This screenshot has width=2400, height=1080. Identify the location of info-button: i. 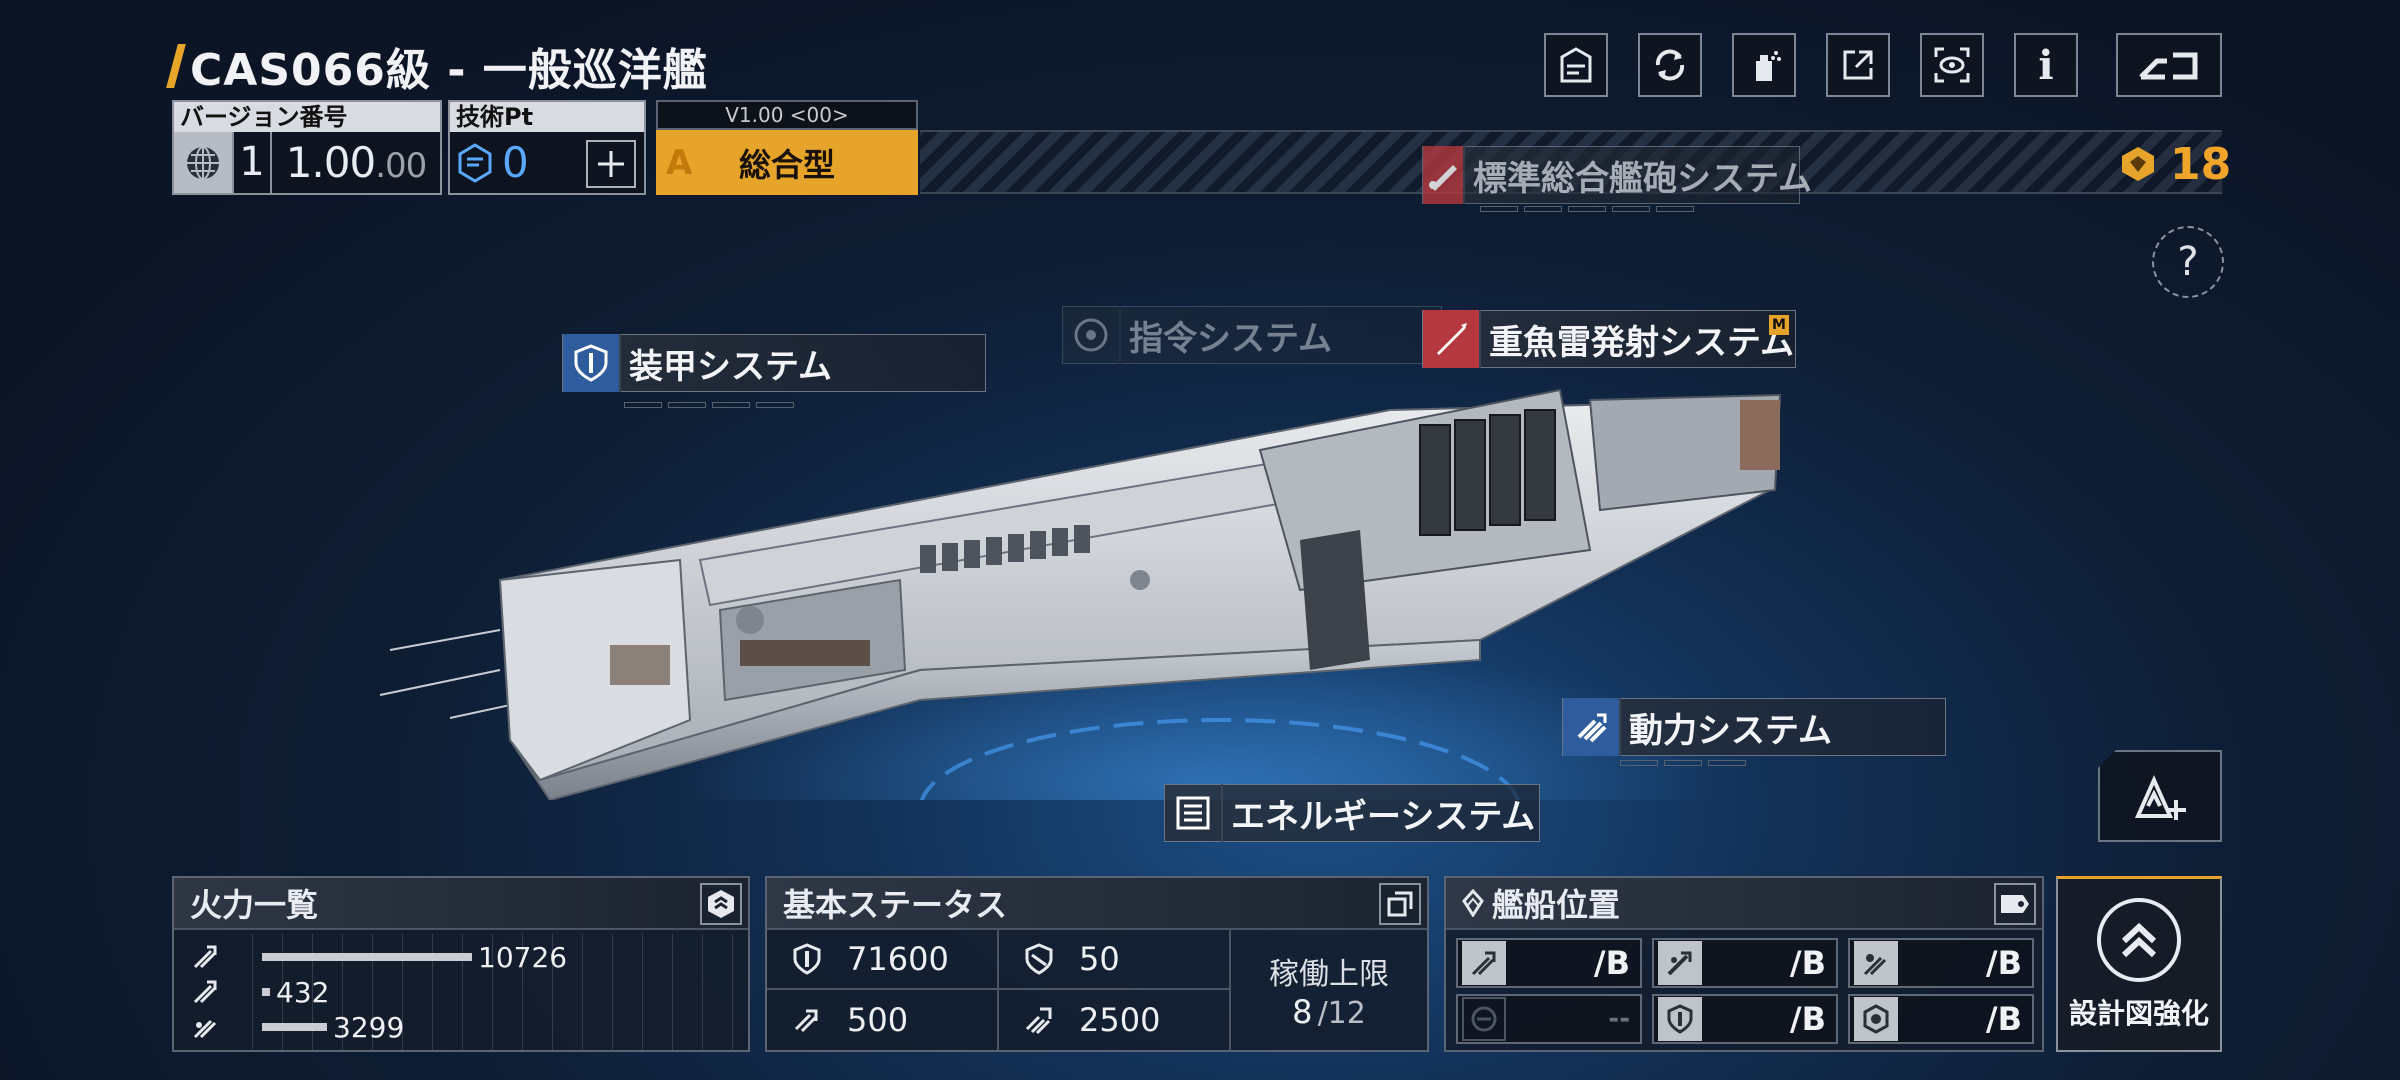
(2046, 65).